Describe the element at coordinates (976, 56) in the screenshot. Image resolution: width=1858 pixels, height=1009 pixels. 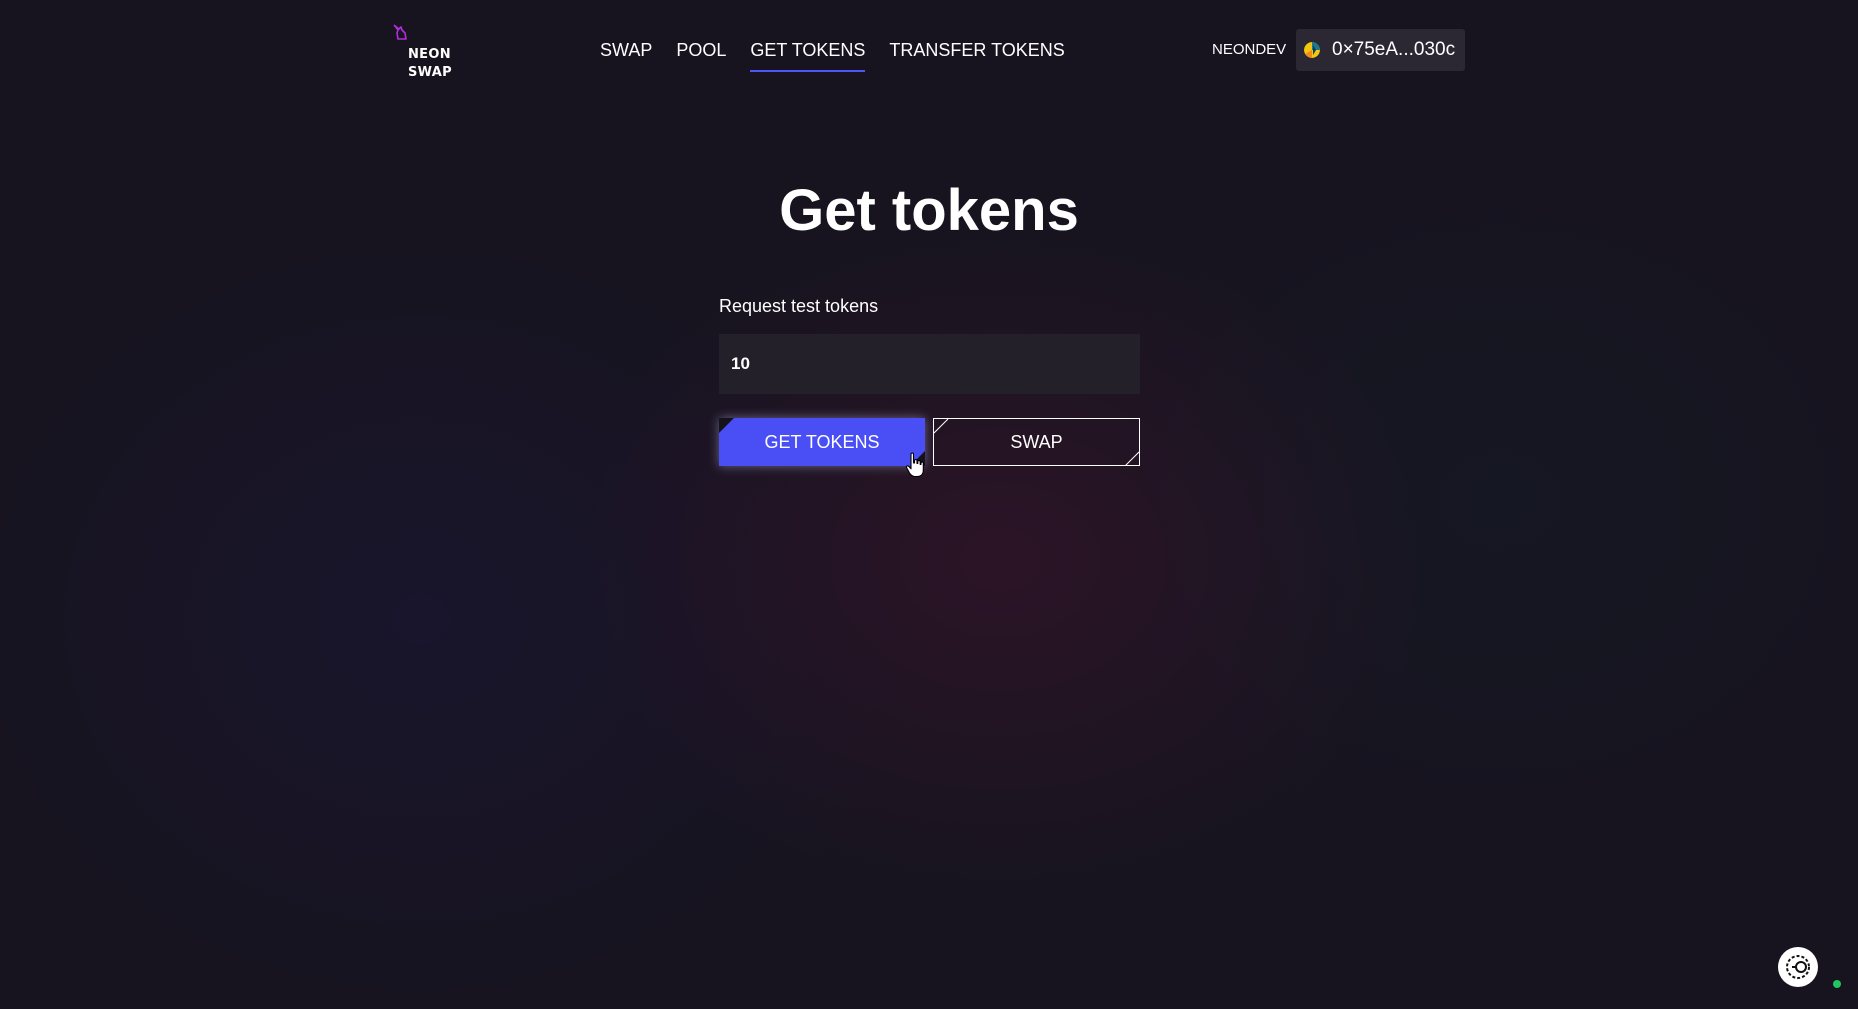
I see `nav-transfer-tokens: TRANSFER TOKENS` at that location.